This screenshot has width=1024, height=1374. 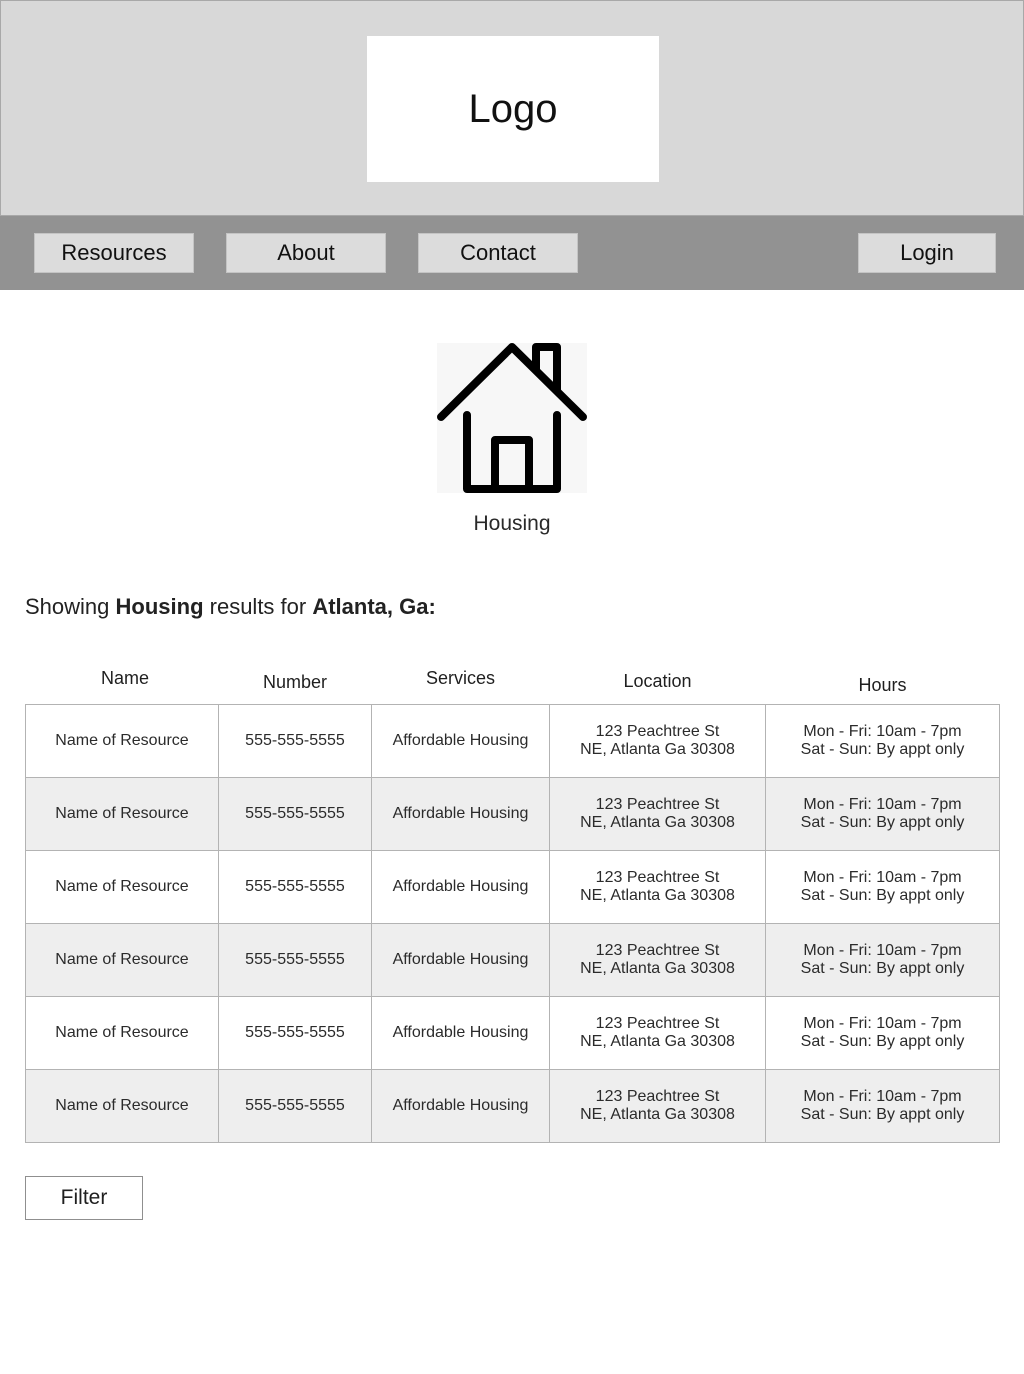 I want to click on results-category: Housing, so click(x=159, y=606).